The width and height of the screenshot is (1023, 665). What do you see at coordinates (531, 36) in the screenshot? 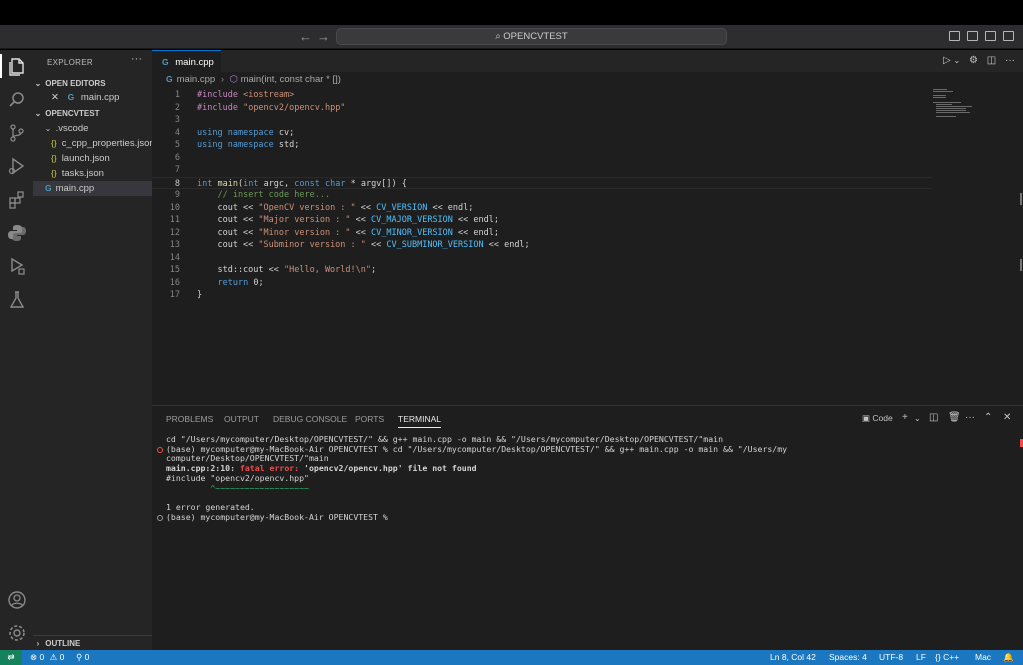
I see `command-center-search: ⌕ OPENCVTEST` at bounding box center [531, 36].